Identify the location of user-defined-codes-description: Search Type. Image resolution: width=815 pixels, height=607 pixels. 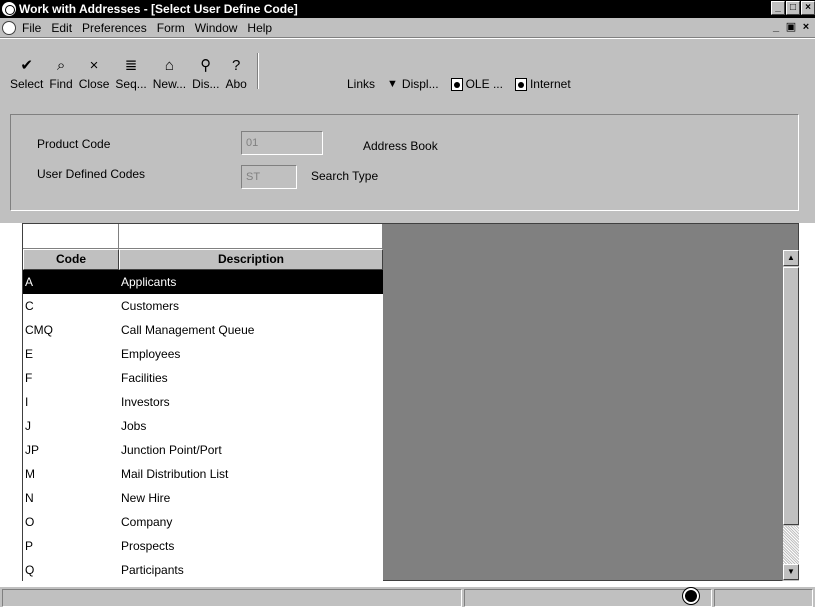
(345, 176).